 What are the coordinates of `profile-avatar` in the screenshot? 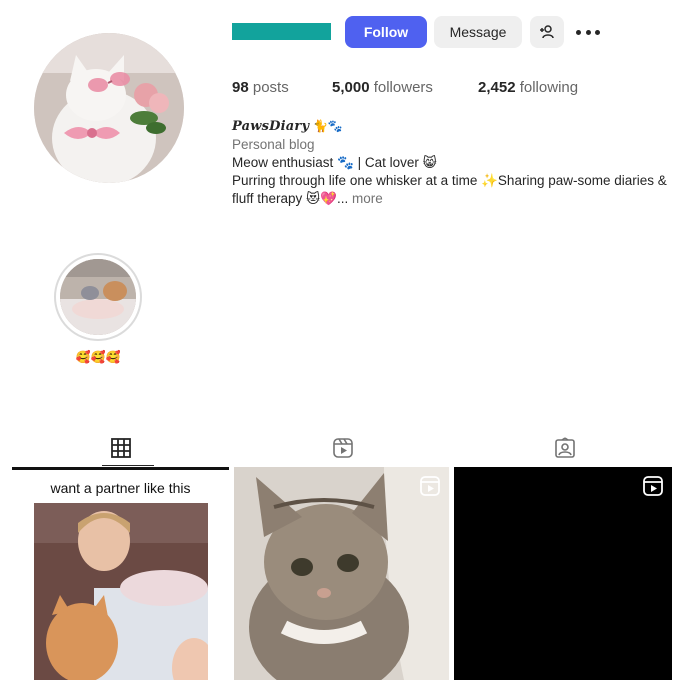 It's located at (109, 108).